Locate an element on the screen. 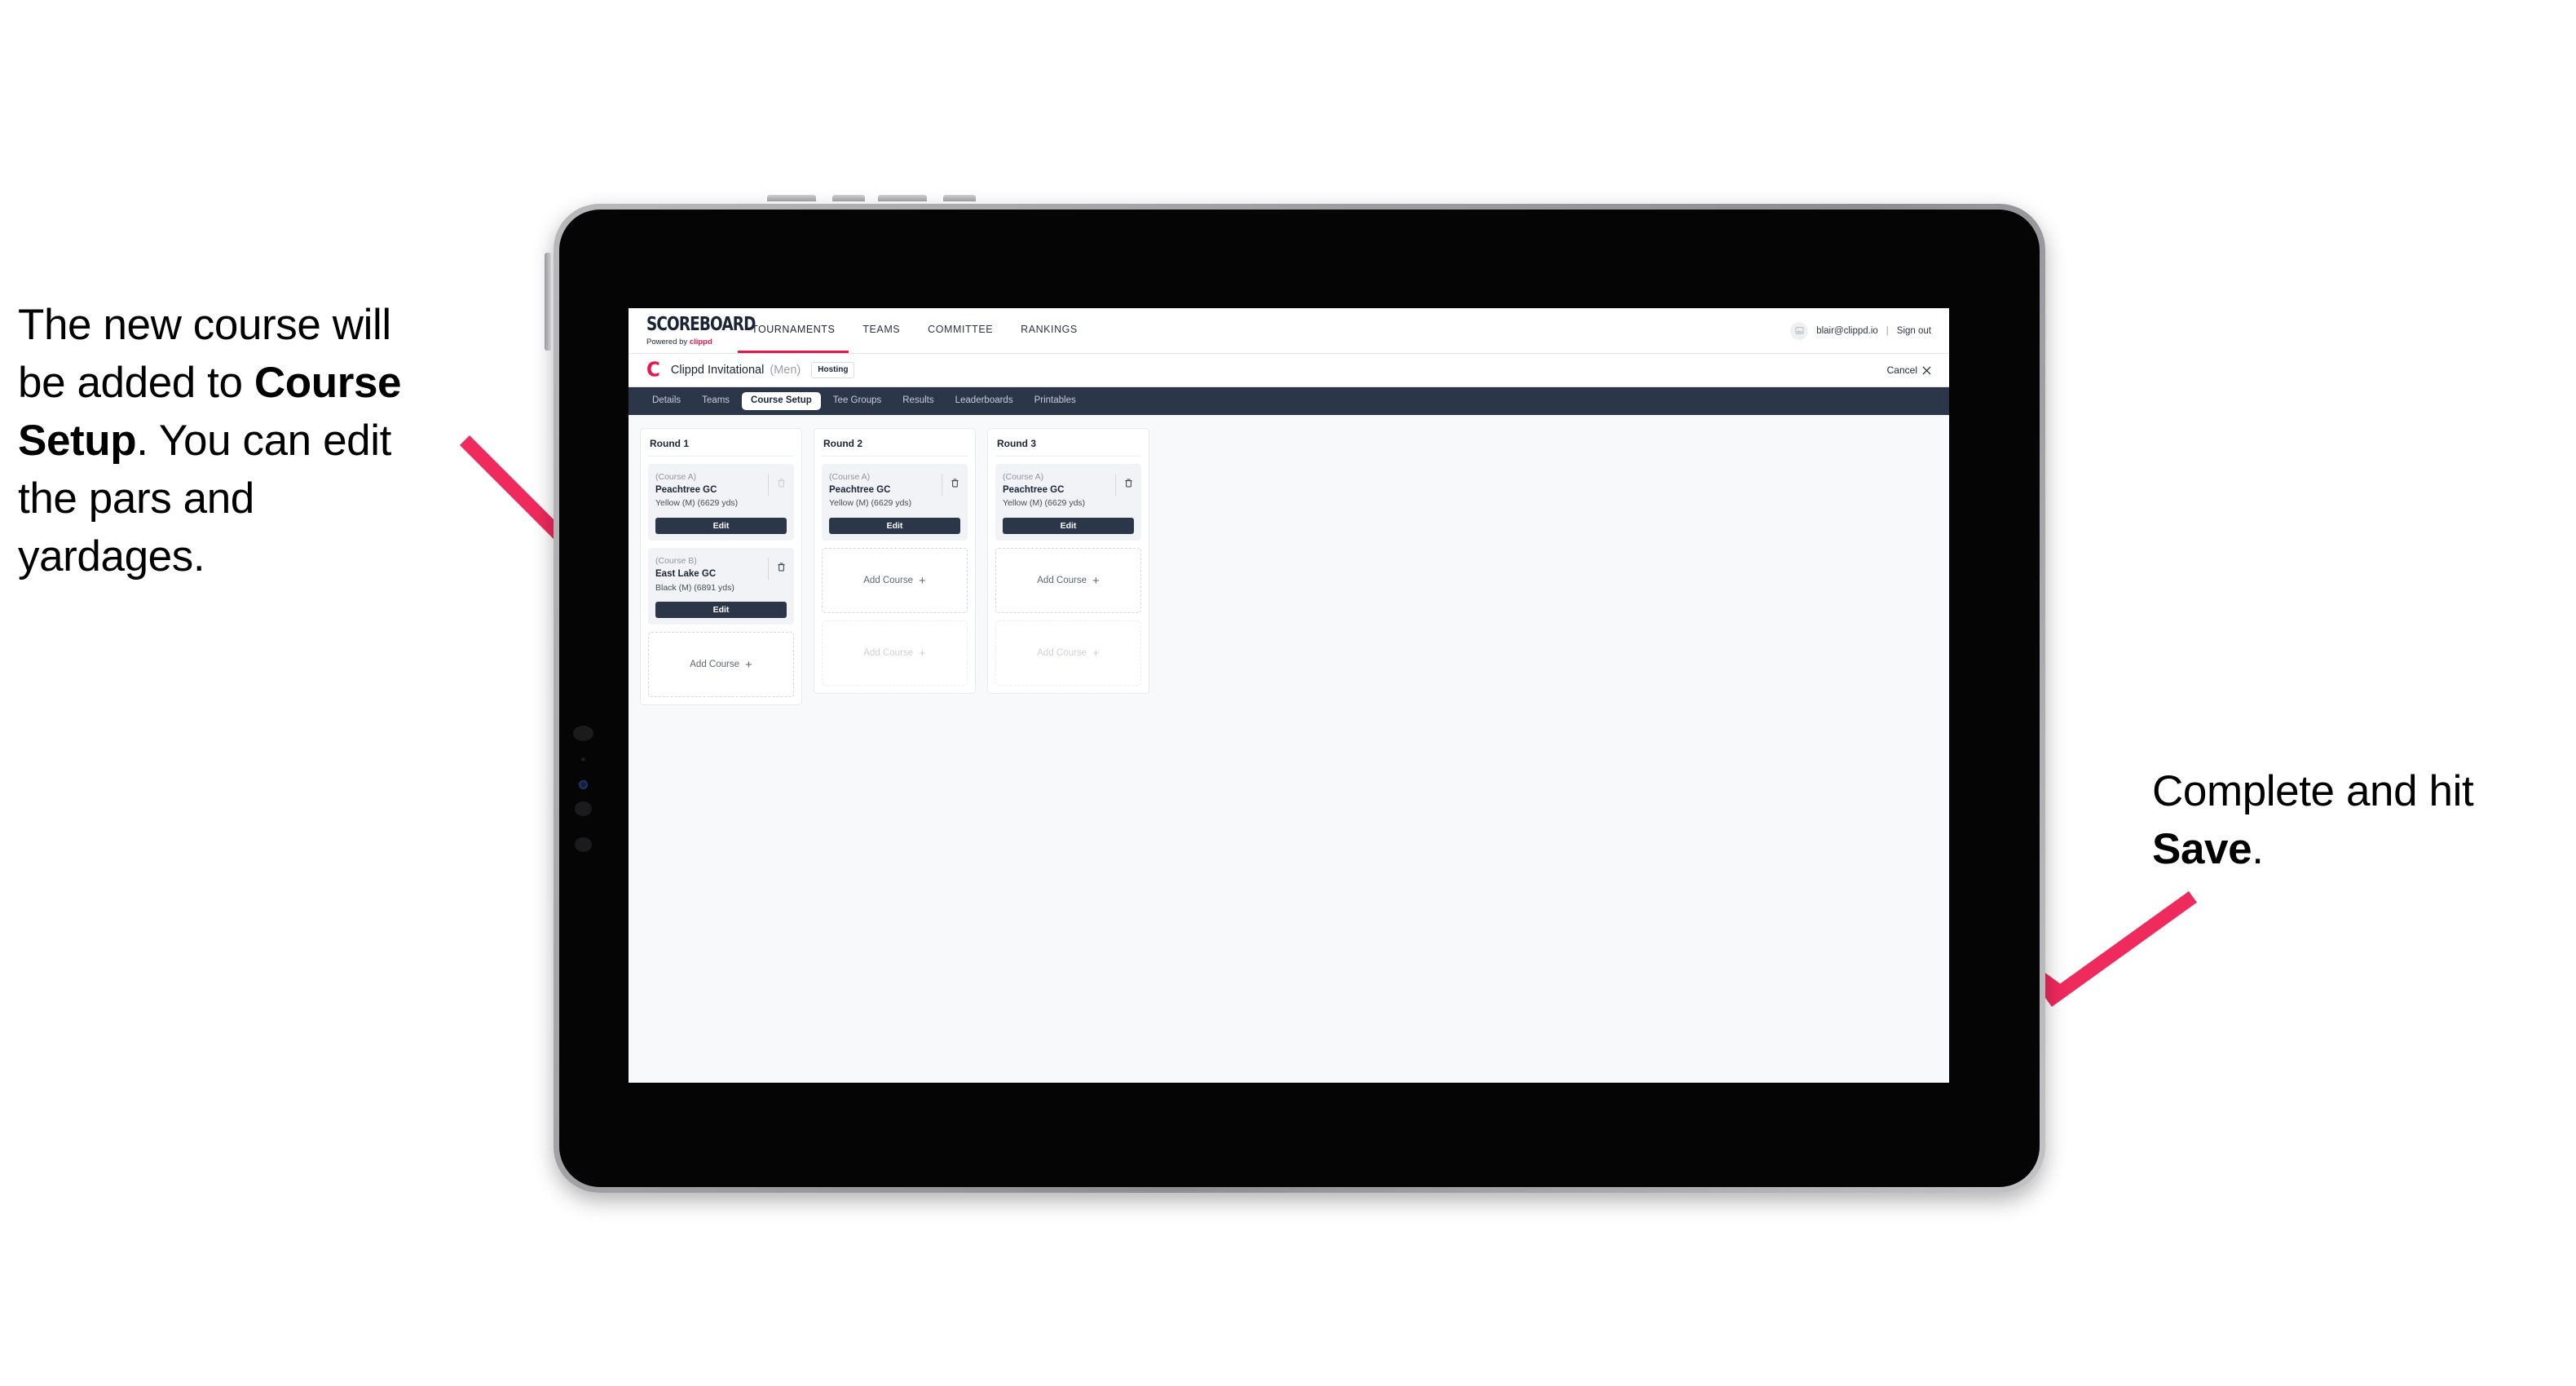  sign-out-link: Sign out is located at coordinates (1914, 331).